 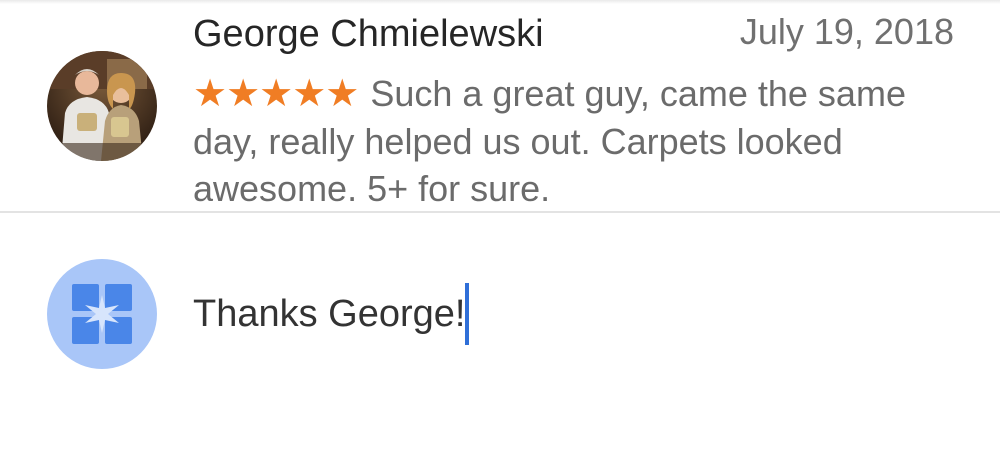 I want to click on star-rating: ★★★★★, so click(x=276, y=94).